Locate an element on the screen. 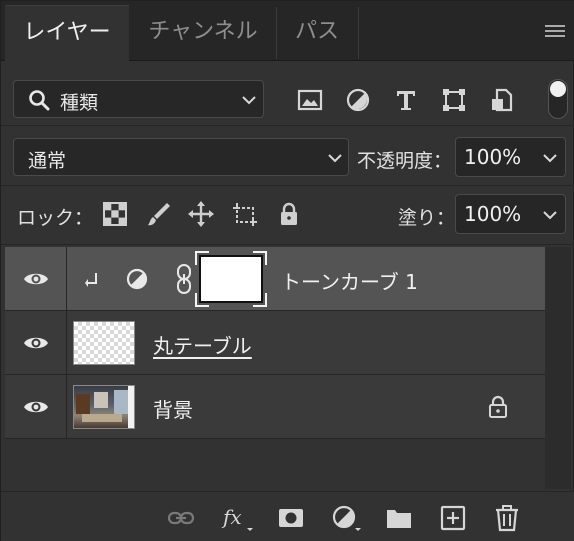  adjustment-filter-icon is located at coordinates (358, 100).